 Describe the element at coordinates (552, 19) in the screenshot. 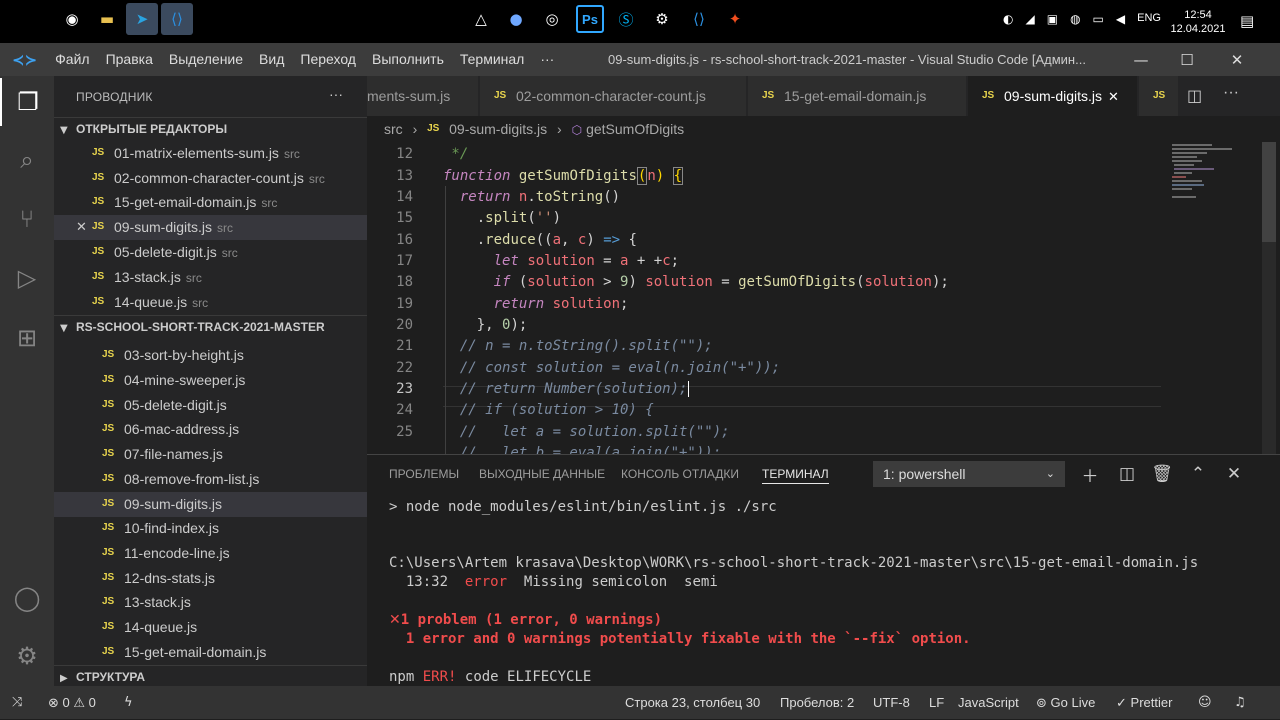

I see `obs-icon: ◎` at that location.